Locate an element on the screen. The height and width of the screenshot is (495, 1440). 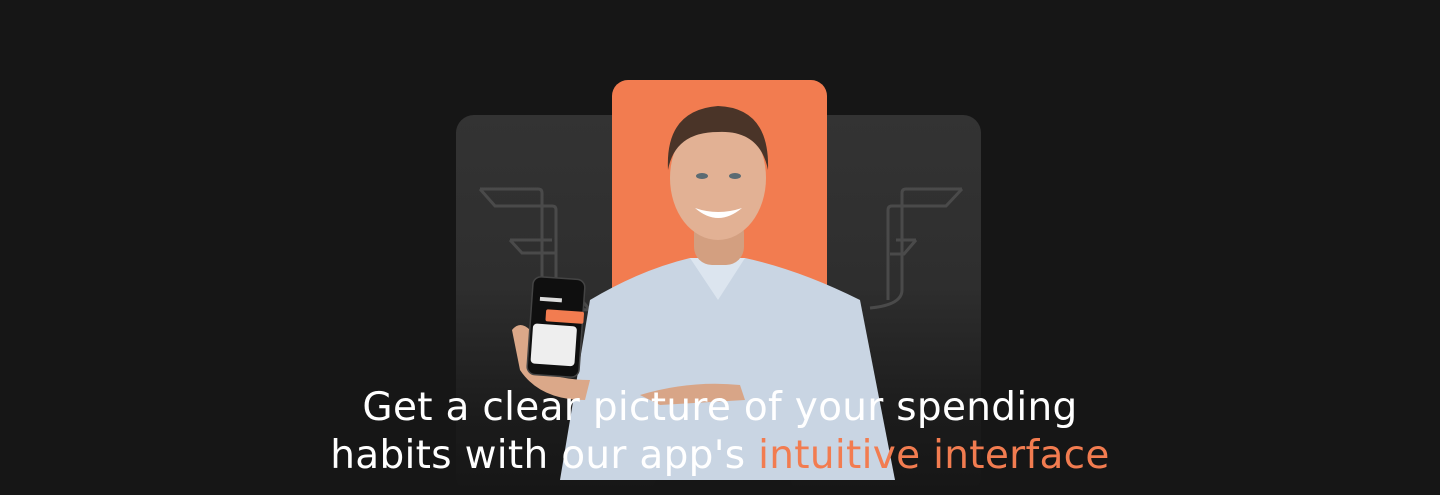
headline-line-1: Get a clear picture of your spending is located at coordinates (720, 407).